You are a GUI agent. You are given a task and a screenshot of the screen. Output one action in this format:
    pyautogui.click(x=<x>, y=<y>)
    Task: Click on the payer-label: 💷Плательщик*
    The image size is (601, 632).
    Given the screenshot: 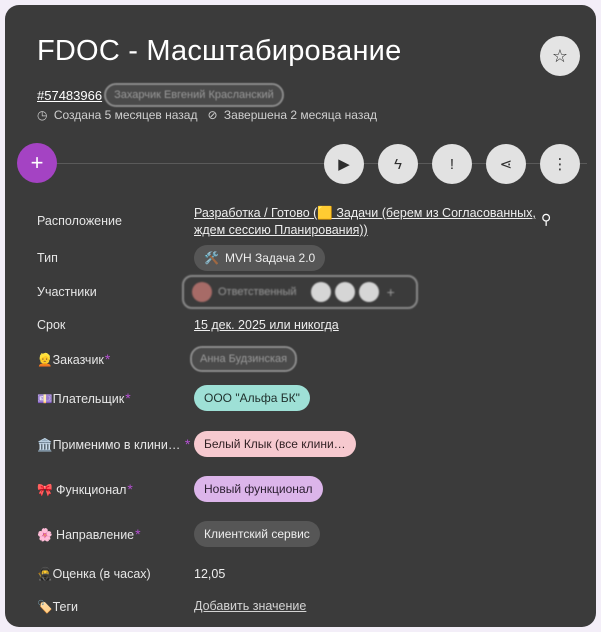 What is the action you would take?
    pyautogui.click(x=84, y=398)
    